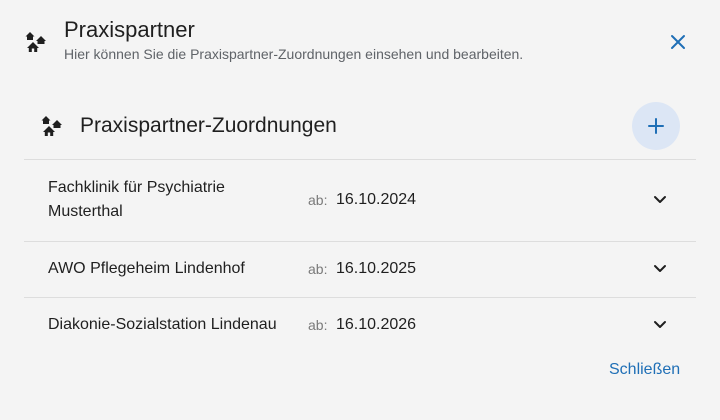  I want to click on plus-icon, so click(656, 126).